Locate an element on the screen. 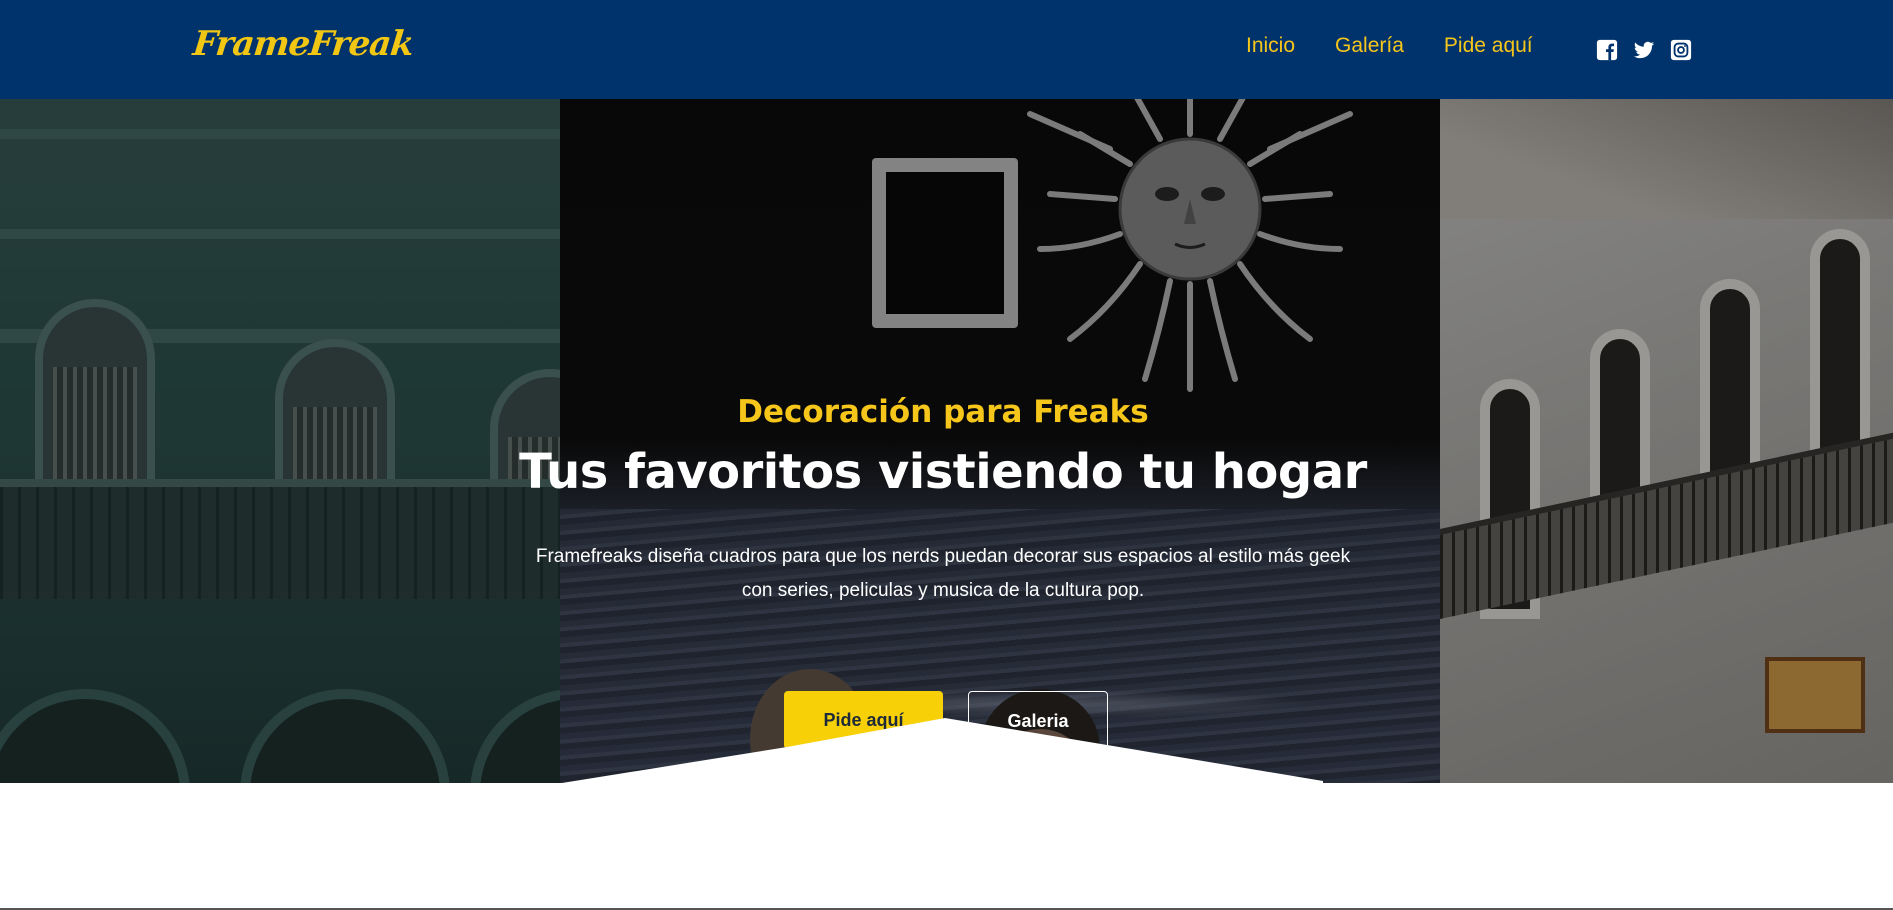 This screenshot has height=910, width=1893. site-header: FrameFreak Inicio Galería Pide aquí is located at coordinates (946, 49).